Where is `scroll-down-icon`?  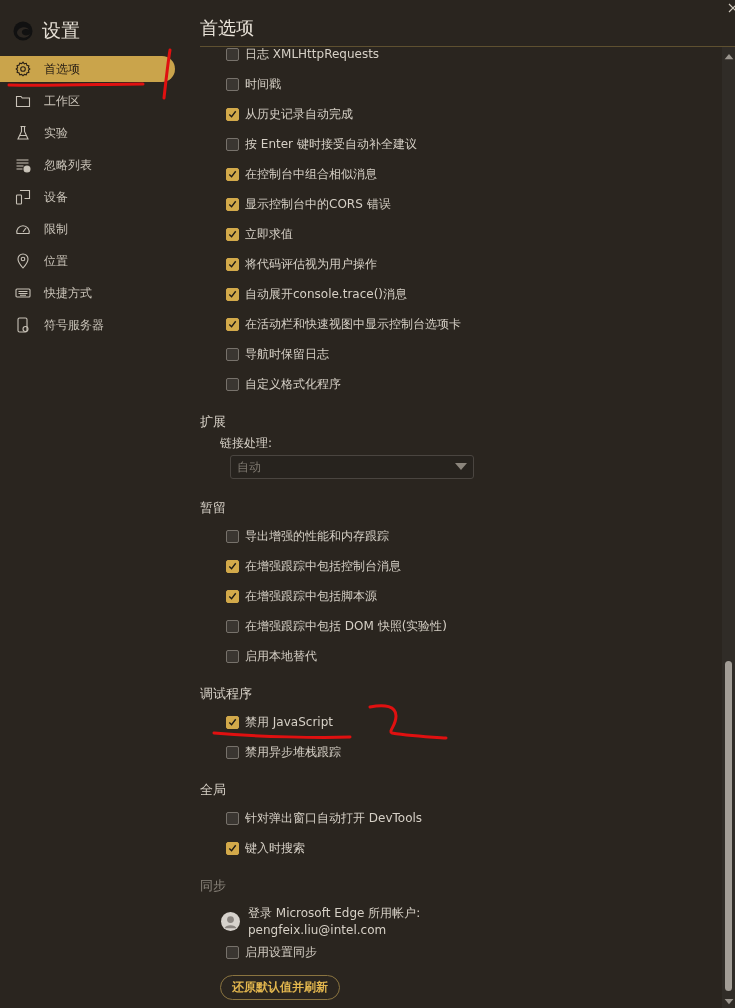
scroll-down-icon is located at coordinates (728, 1001).